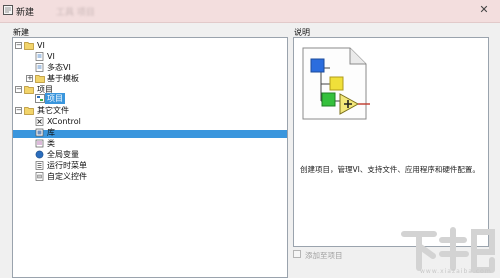 This screenshot has width=500, height=278. I want to click on tree-item-class: 类, so click(150, 143).